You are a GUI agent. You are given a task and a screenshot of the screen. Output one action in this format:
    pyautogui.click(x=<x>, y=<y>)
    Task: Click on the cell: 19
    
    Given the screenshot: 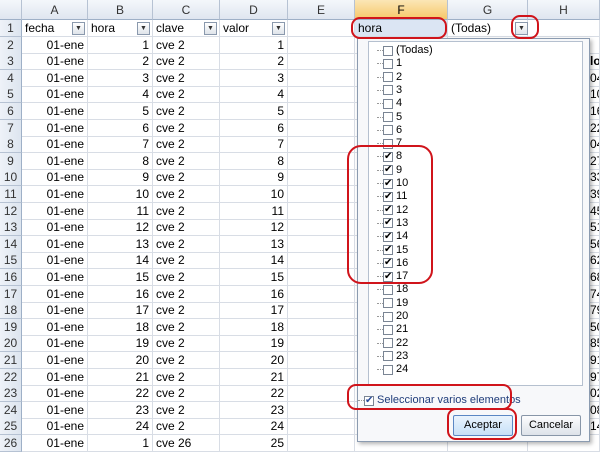 What is the action you would take?
    pyautogui.click(x=120, y=344)
    